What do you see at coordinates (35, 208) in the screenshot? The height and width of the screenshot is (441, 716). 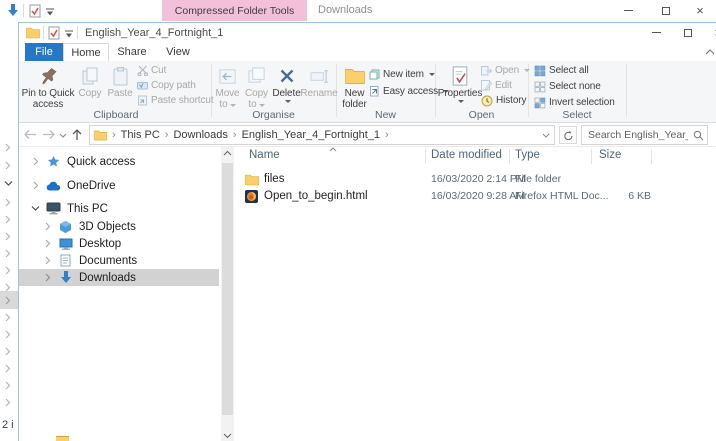 I see `tree-chevron-down-icon` at bounding box center [35, 208].